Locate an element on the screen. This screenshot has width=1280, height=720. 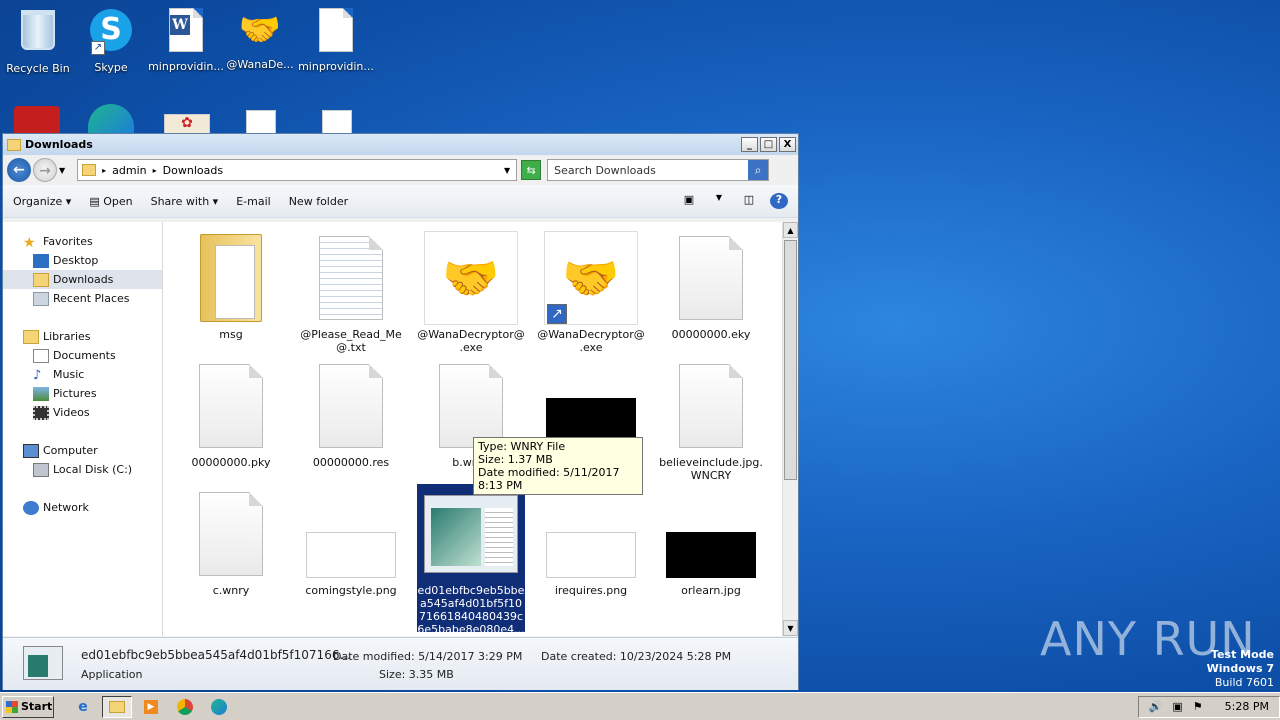
back-button: ← is located at coordinates (19, 170).